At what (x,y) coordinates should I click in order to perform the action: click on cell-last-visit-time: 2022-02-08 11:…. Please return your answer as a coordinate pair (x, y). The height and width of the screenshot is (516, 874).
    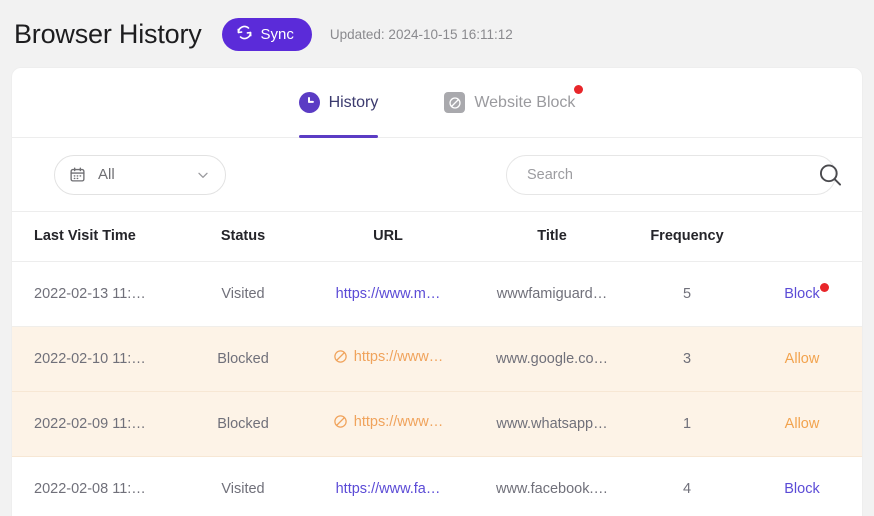
    Looking at the image, I should click on (97, 486).